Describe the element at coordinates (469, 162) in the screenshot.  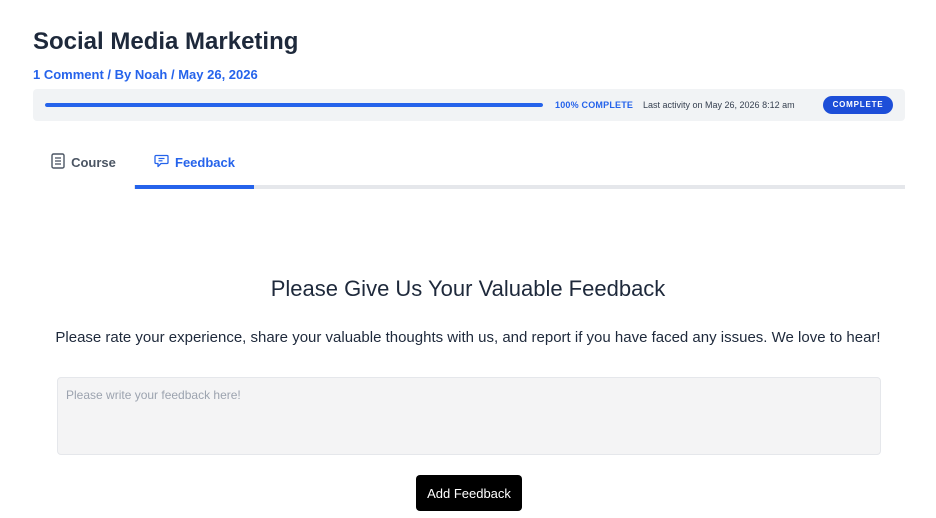
I see `tab-bar: Course Feedback` at that location.